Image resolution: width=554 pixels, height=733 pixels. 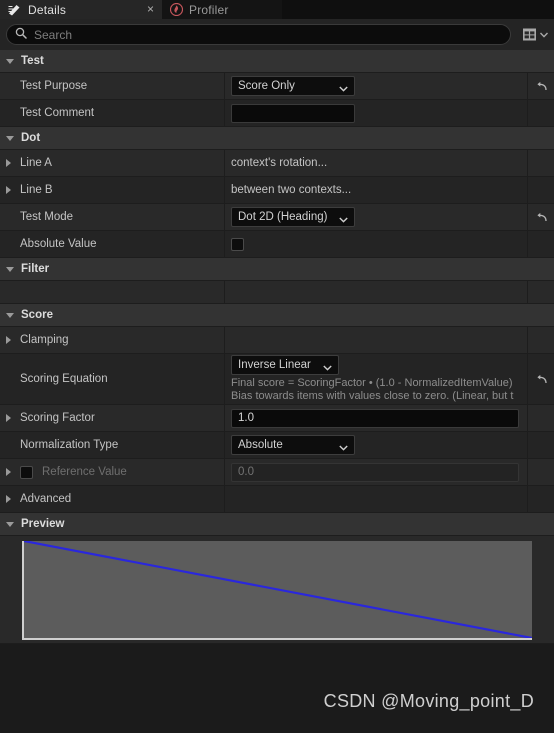 I want to click on property-name-cell: Normalization Type, so click(x=112, y=445).